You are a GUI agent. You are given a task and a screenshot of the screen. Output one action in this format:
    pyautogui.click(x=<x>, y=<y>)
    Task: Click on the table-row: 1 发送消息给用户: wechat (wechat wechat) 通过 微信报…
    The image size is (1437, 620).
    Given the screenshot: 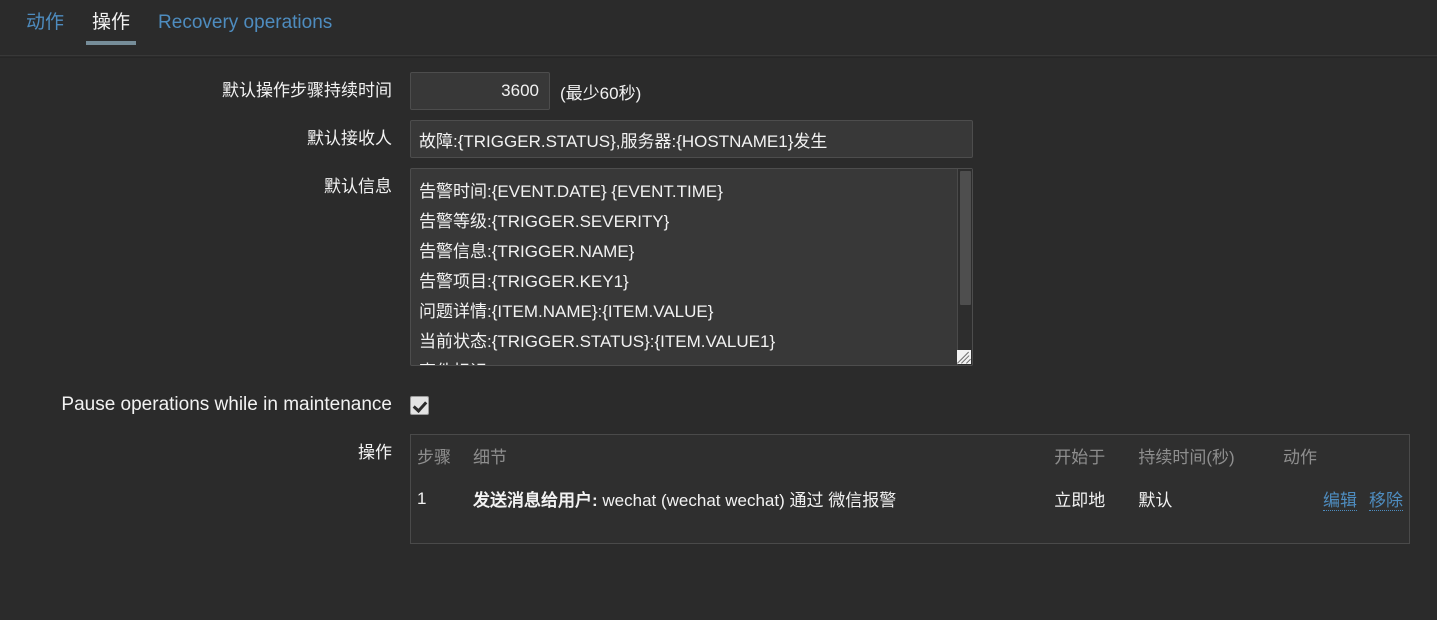 What is the action you would take?
    pyautogui.click(x=910, y=498)
    